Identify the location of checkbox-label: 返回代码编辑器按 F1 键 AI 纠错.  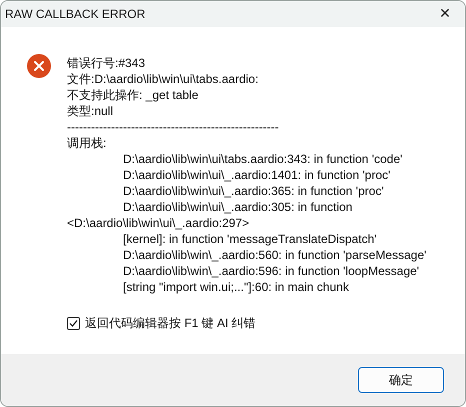
(170, 323).